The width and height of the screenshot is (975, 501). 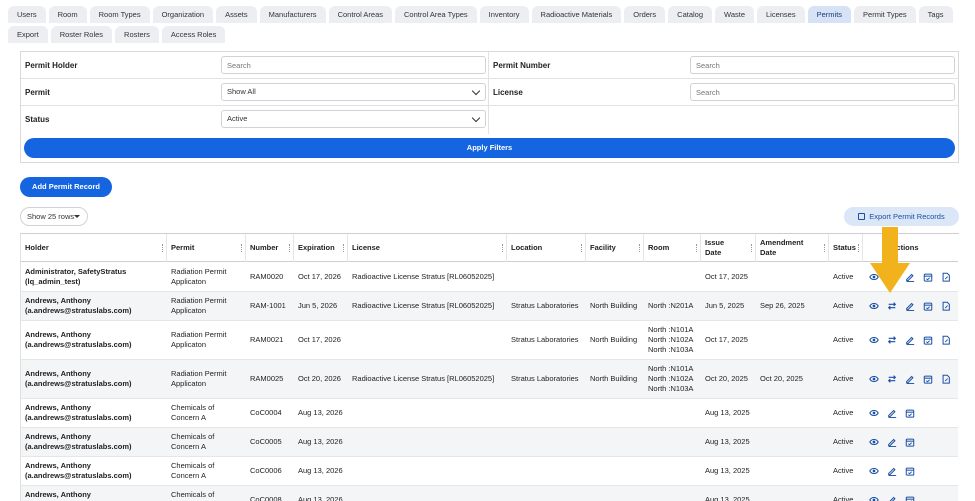 I want to click on permit-number-input, so click(x=822, y=65).